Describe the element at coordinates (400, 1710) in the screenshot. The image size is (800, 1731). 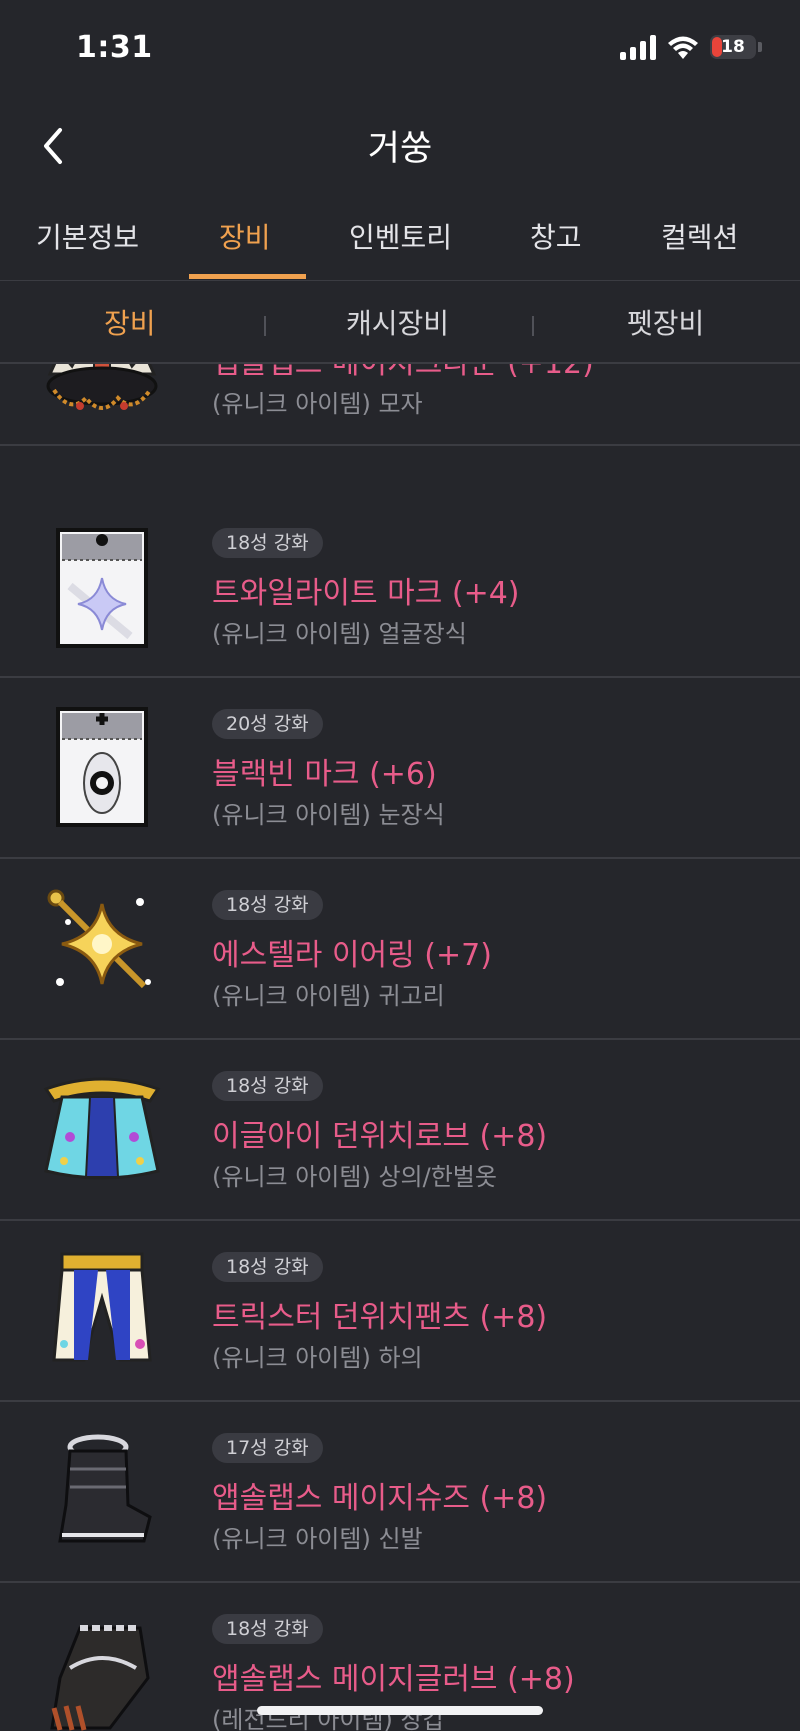
I see `home-indicator` at that location.